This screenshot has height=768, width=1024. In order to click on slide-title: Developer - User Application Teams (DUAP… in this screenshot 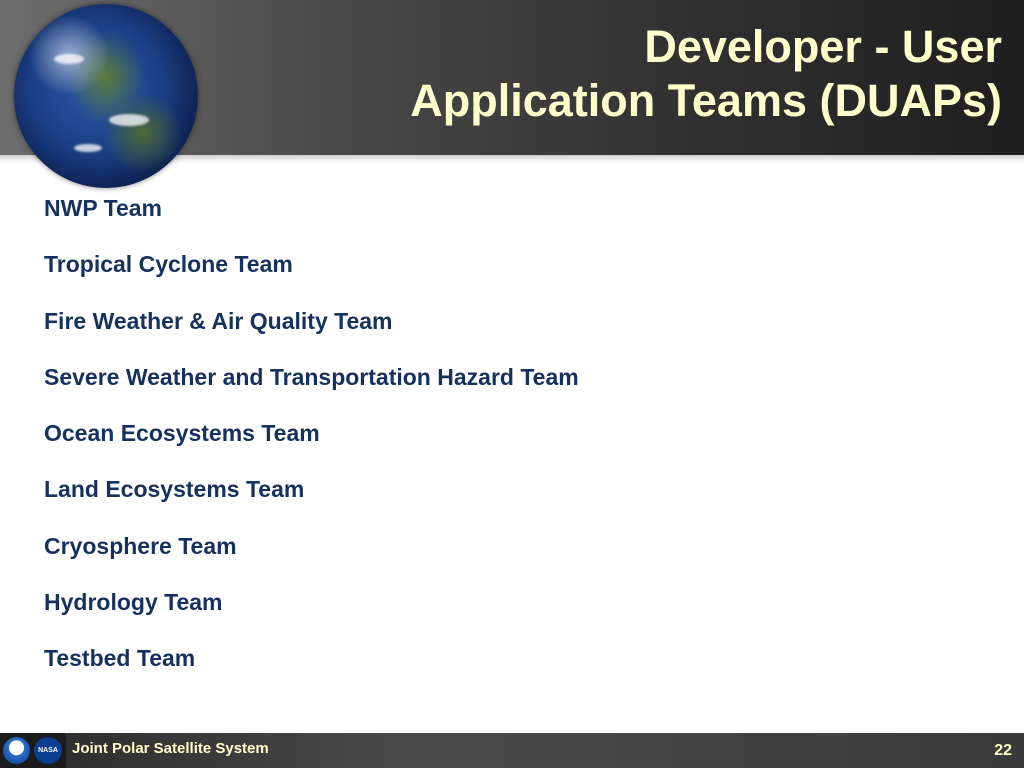, I will do `click(652, 74)`.